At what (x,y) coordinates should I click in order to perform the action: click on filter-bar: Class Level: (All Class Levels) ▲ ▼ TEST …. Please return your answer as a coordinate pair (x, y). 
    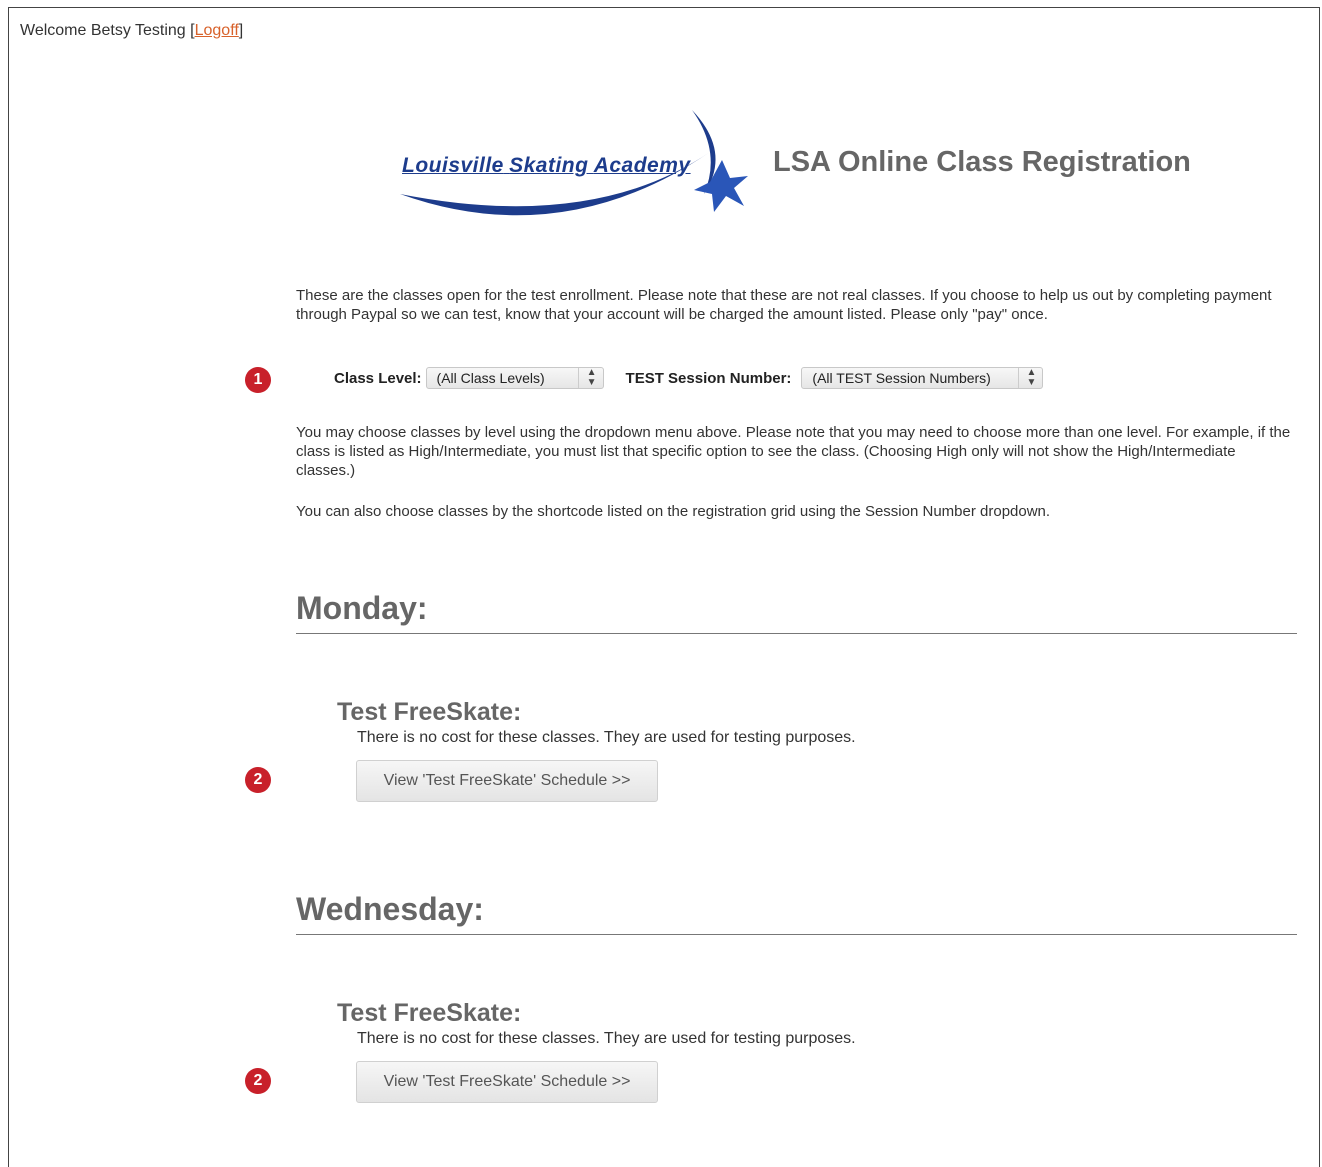
    Looking at the image, I should click on (689, 378).